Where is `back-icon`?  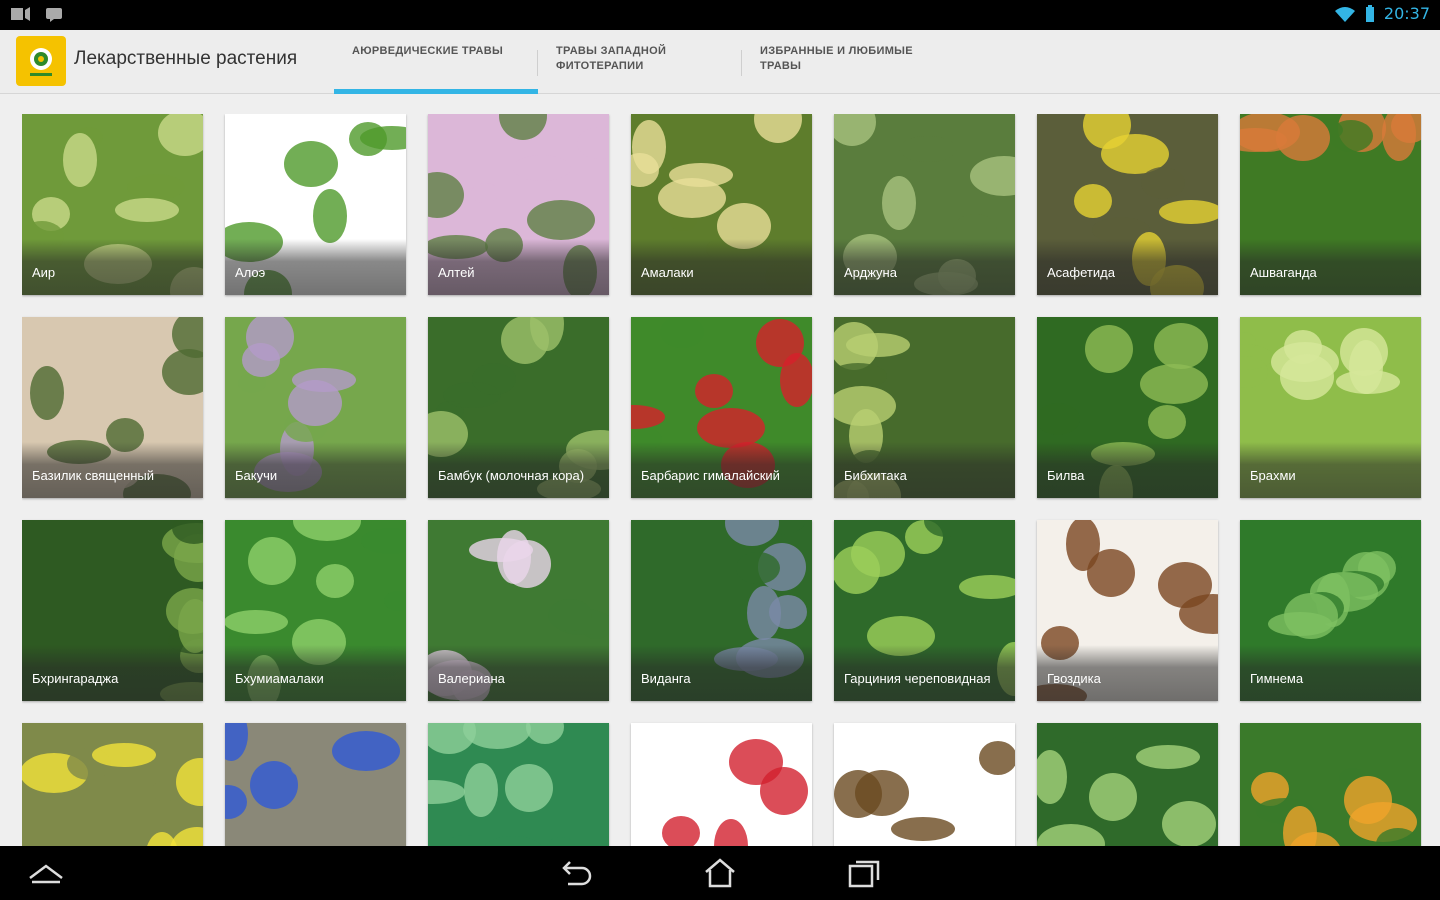 back-icon is located at coordinates (576, 873).